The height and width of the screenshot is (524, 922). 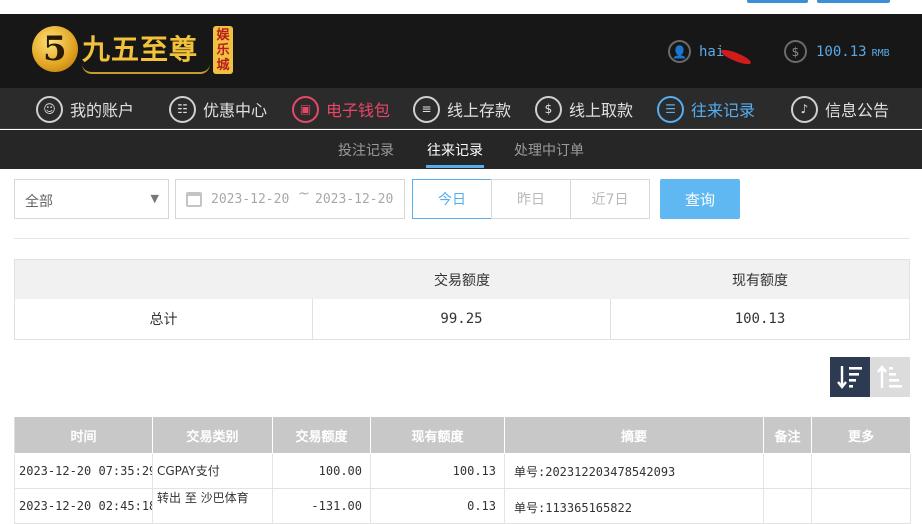 I want to click on balance-display: $ 100.13 RMB, so click(x=837, y=51).